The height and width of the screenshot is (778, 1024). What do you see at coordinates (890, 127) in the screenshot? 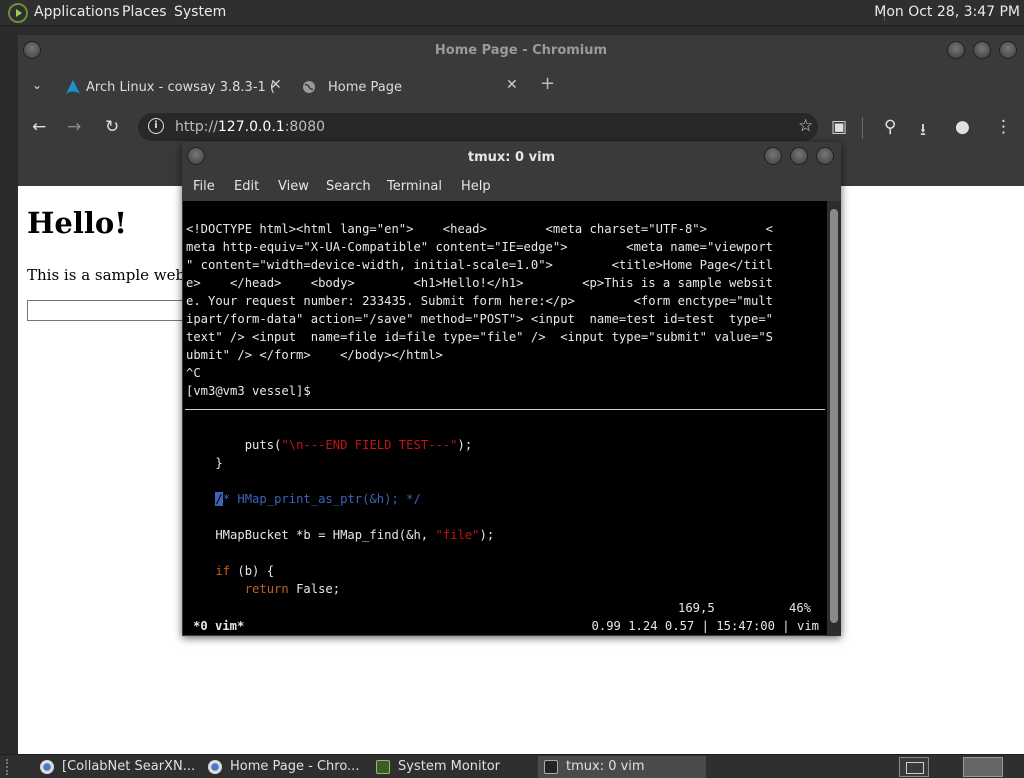
I see `labs-flask-icon: ⚲` at bounding box center [890, 127].